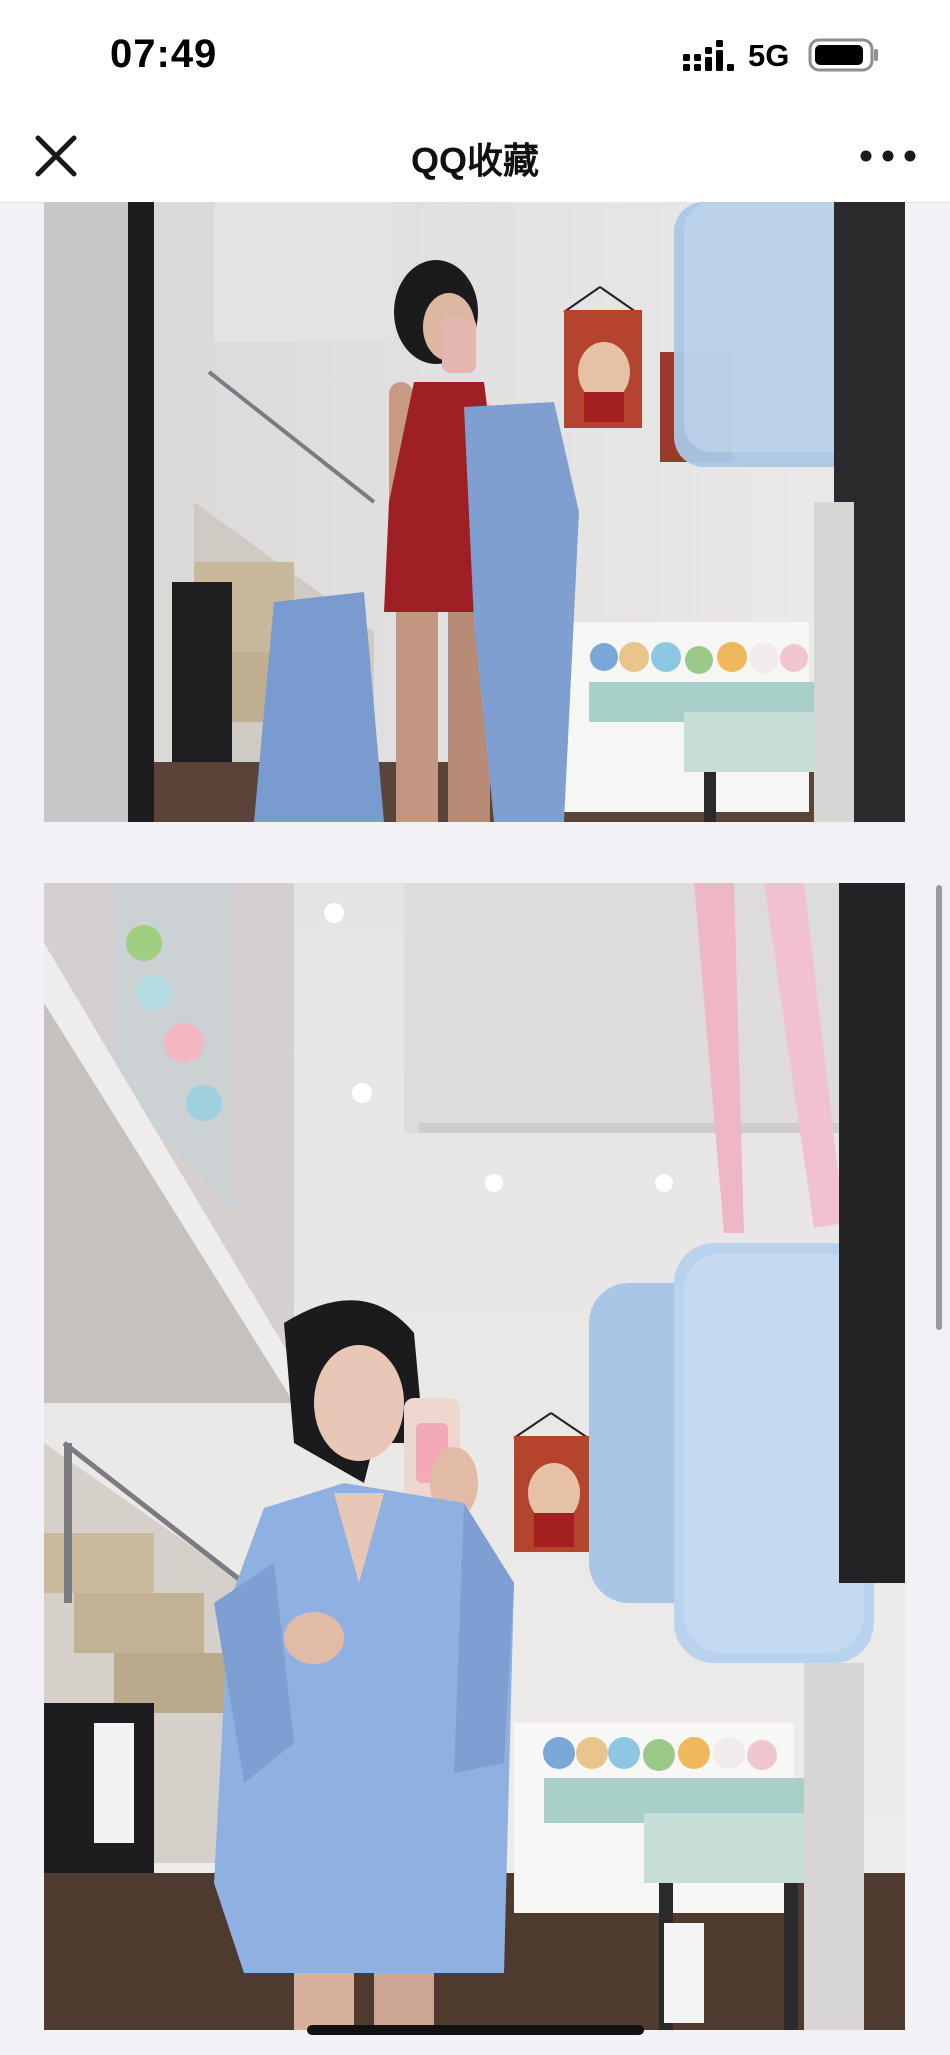 Image resolution: width=950 pixels, height=2055 pixels. I want to click on nav-bar: QQ收藏, so click(475, 156).